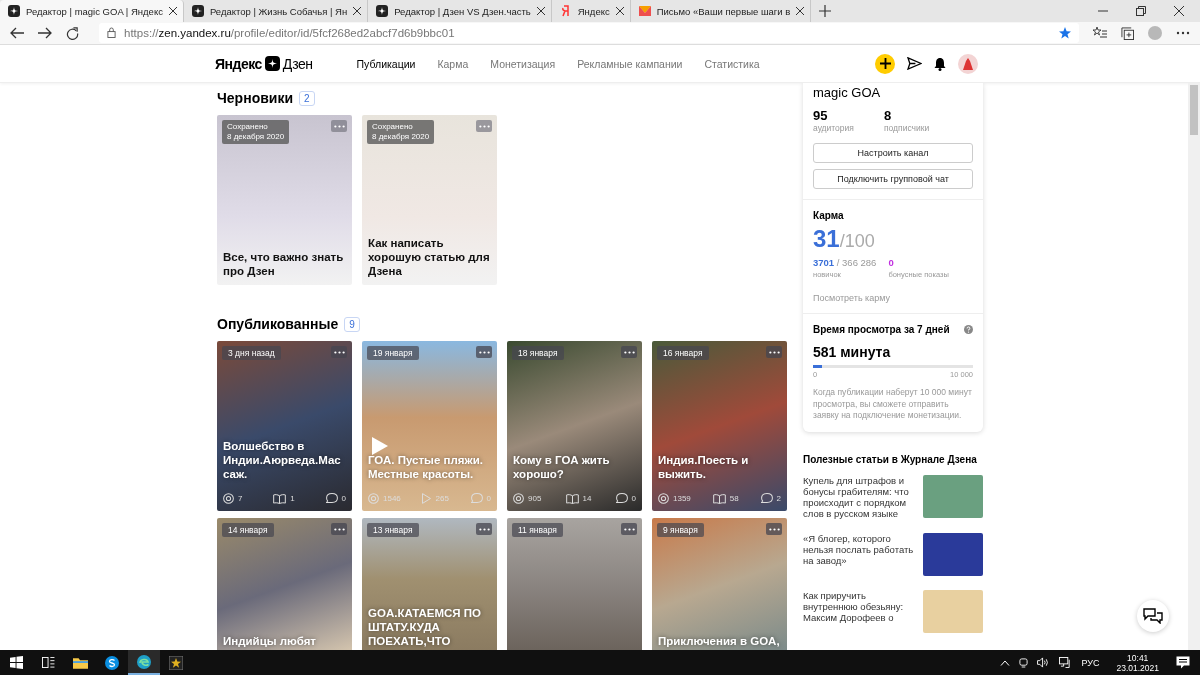  Describe the element at coordinates (890, 459) in the screenshot. I see `articles-title: Полезные статьи в Журнале Дзена` at that location.